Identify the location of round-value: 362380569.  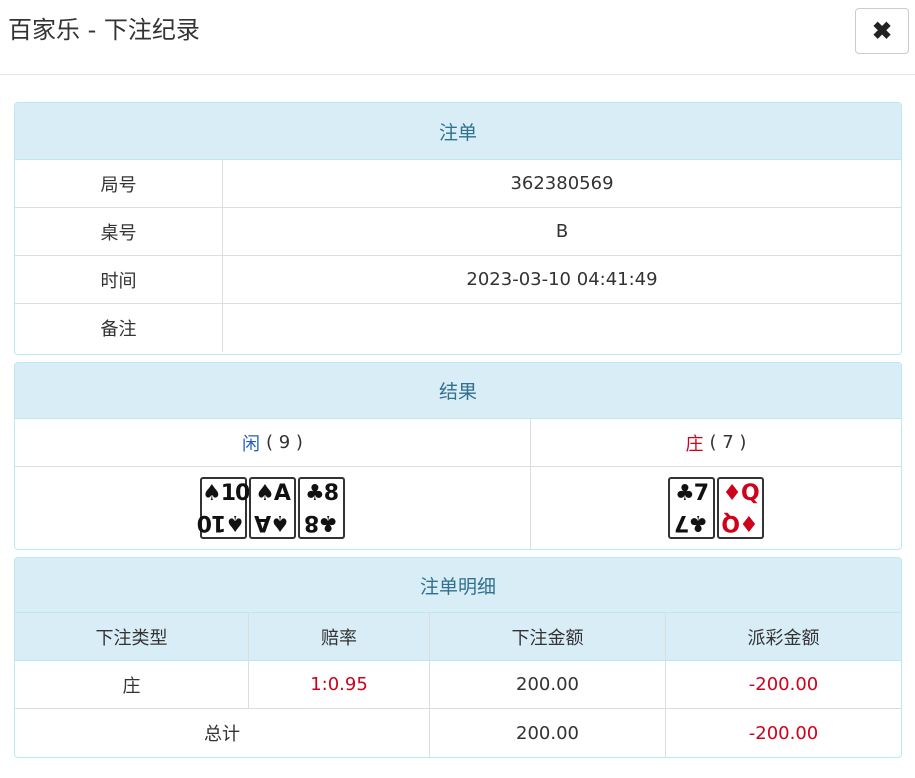
(561, 183).